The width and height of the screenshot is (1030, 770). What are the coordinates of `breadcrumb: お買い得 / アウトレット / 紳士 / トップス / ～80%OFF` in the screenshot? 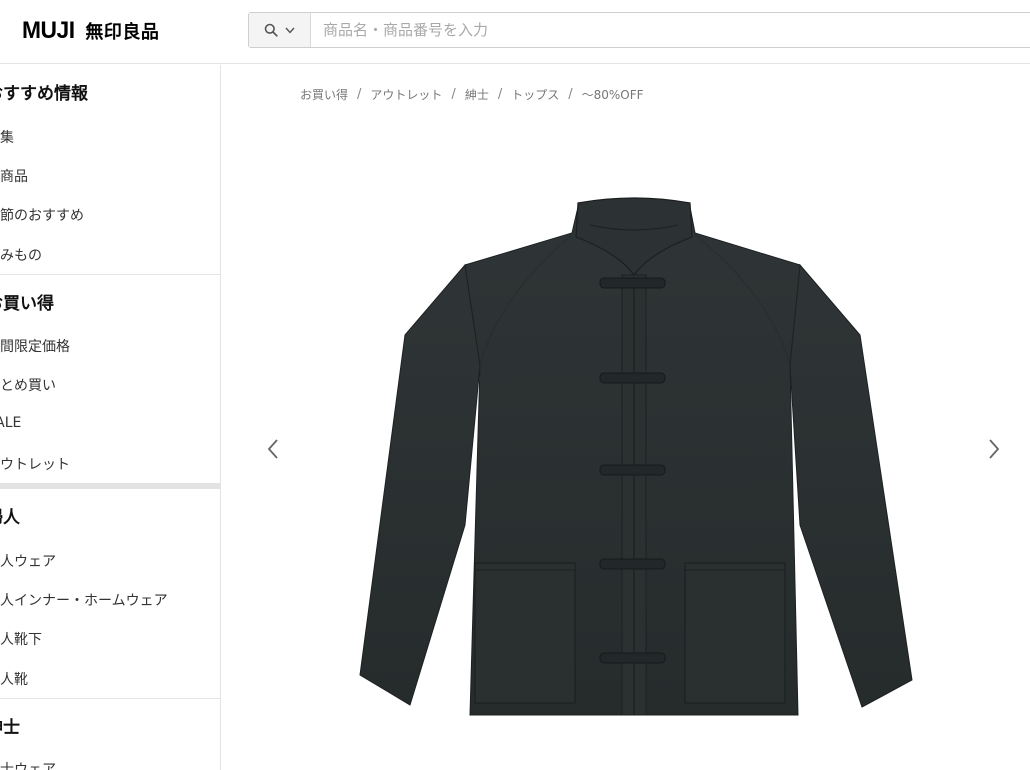 It's located at (472, 94).